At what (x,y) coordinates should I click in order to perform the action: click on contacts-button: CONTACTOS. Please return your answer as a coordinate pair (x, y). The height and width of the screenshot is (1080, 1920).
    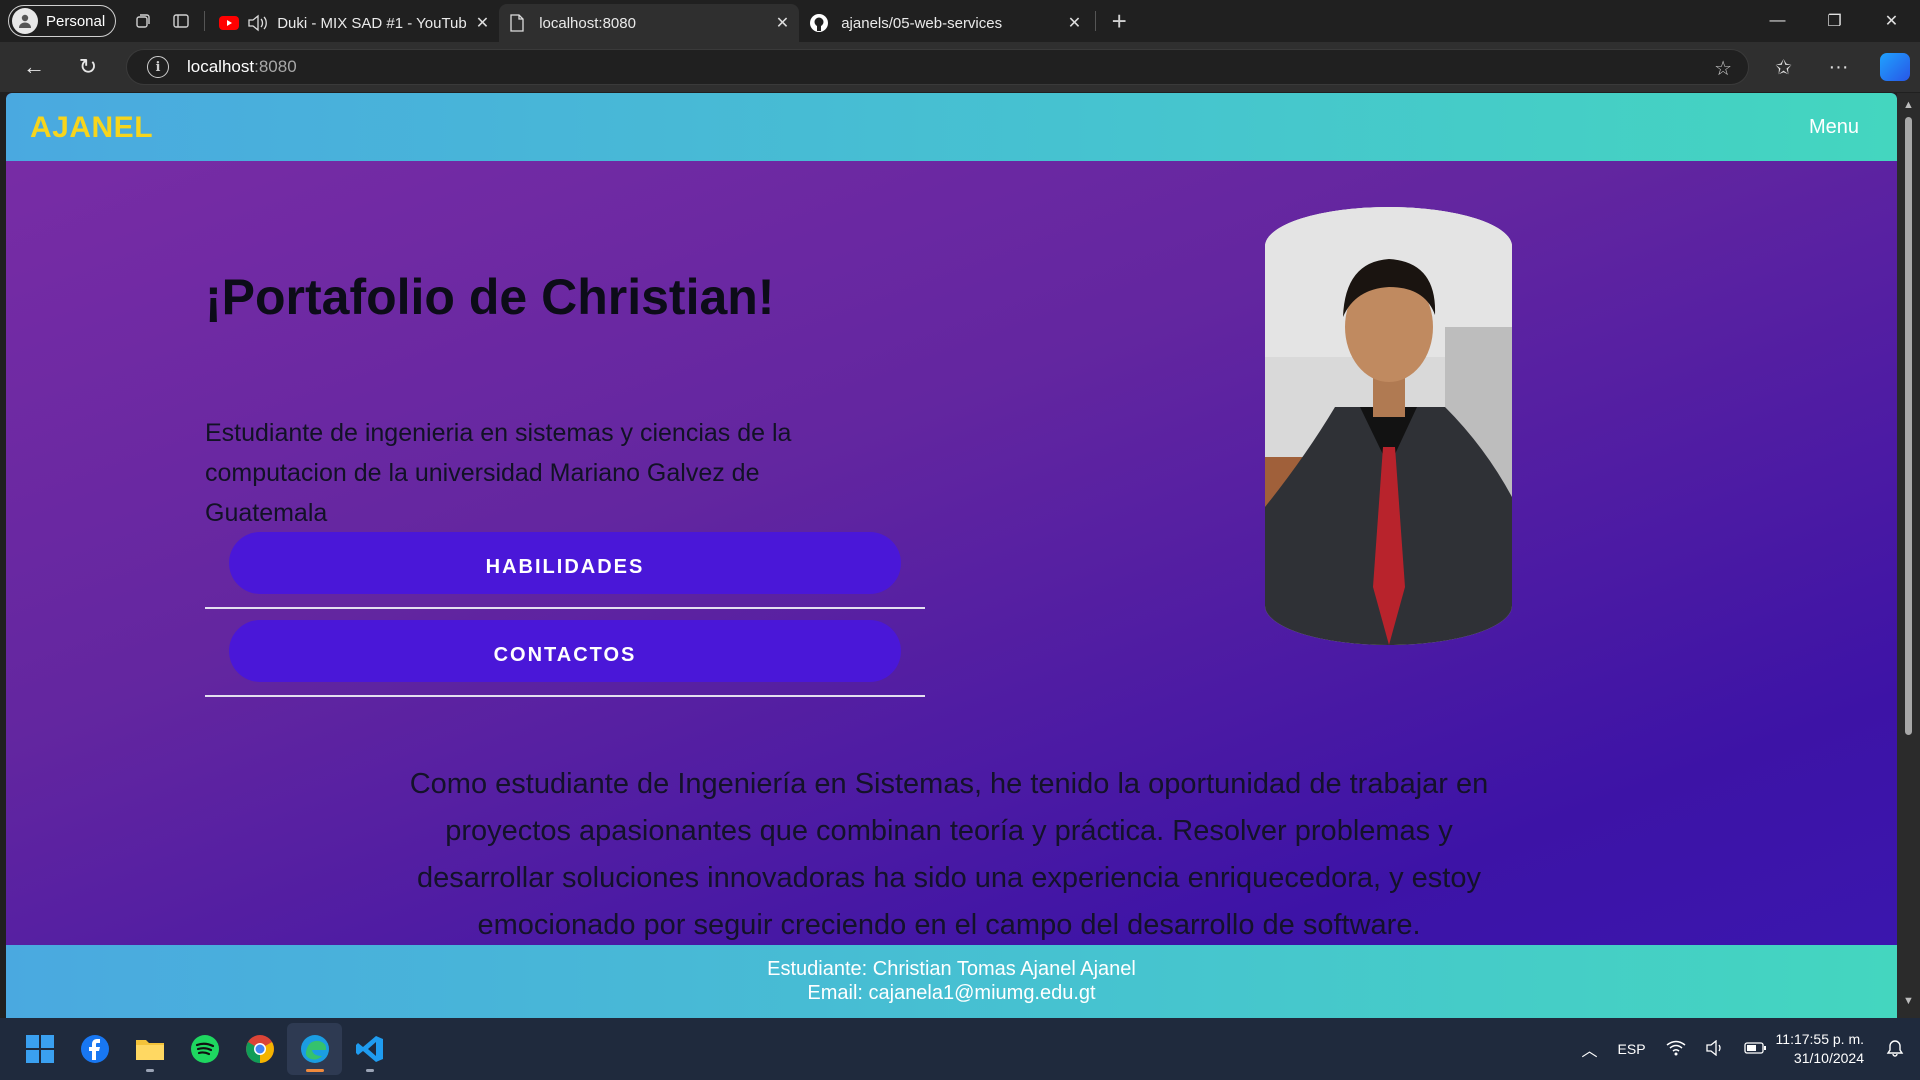
    Looking at the image, I should click on (565, 651).